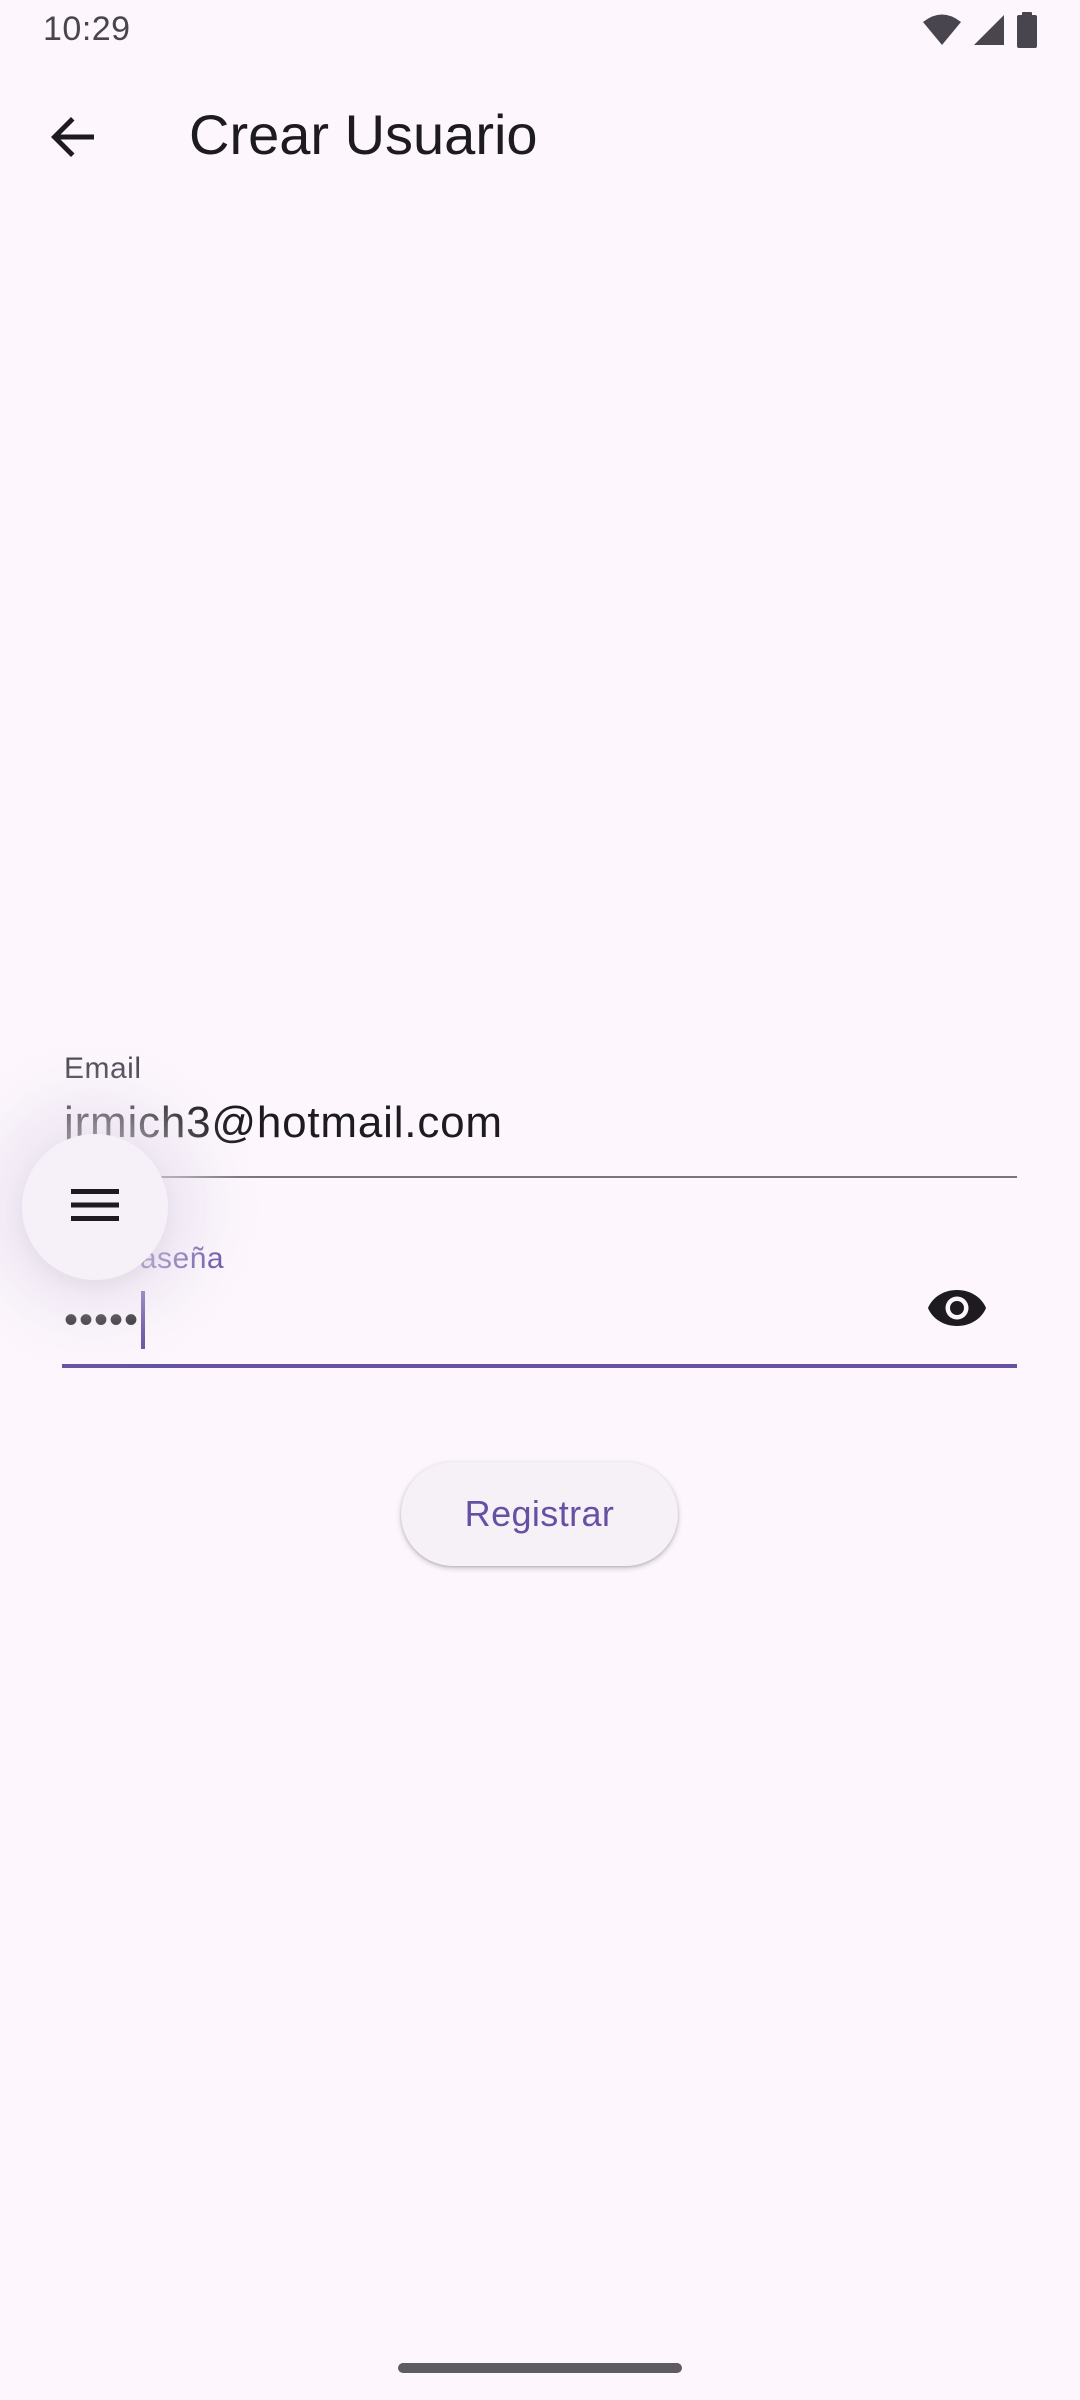 This screenshot has height=2400, width=1080. What do you see at coordinates (539, 1110) in the screenshot?
I see `email-field: Email jrmich3@hotmail.com` at bounding box center [539, 1110].